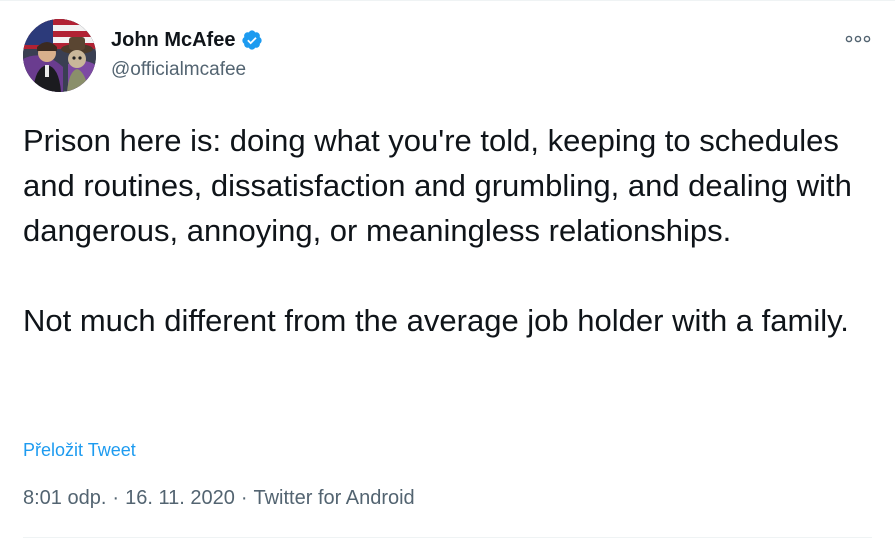 The image size is (895, 541). I want to click on author-display-name: John McAfee, so click(173, 40).